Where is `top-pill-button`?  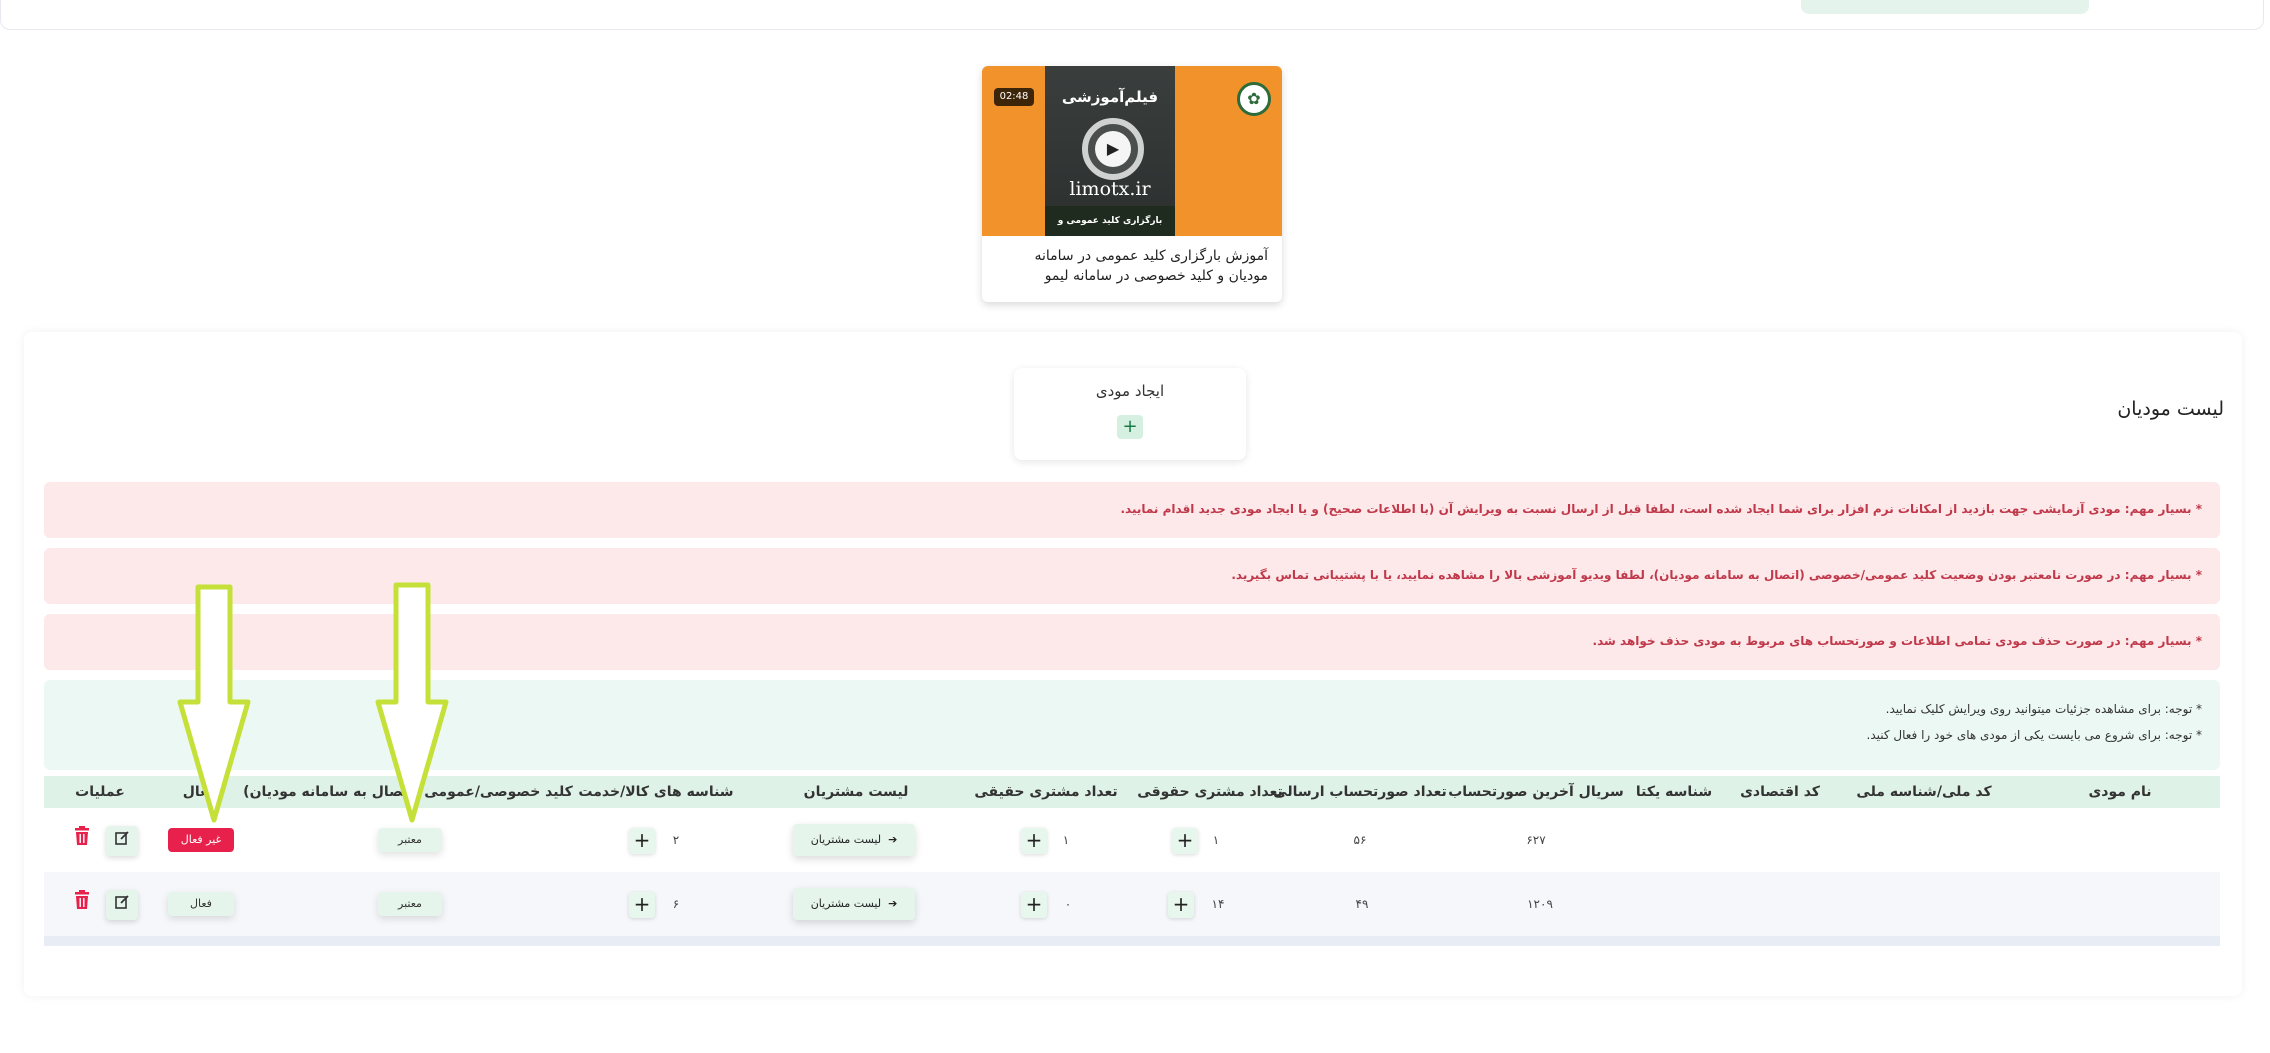
top-pill-button is located at coordinates (1945, 7).